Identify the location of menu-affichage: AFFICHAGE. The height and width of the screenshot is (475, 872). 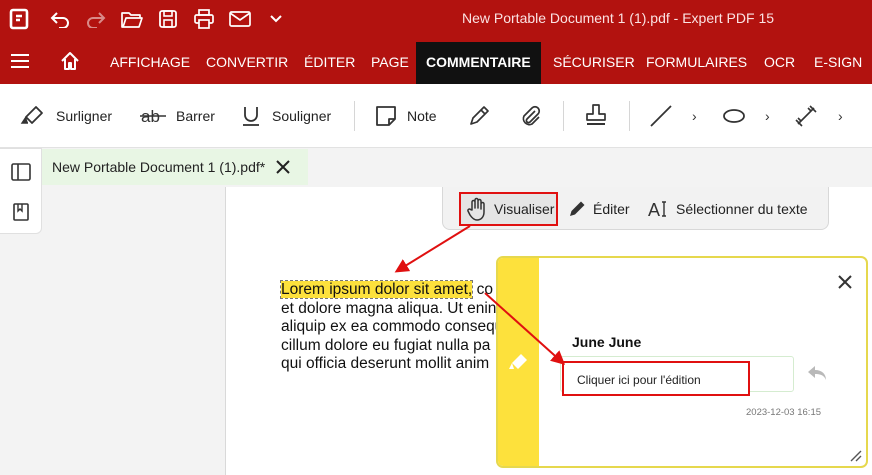
(150, 61).